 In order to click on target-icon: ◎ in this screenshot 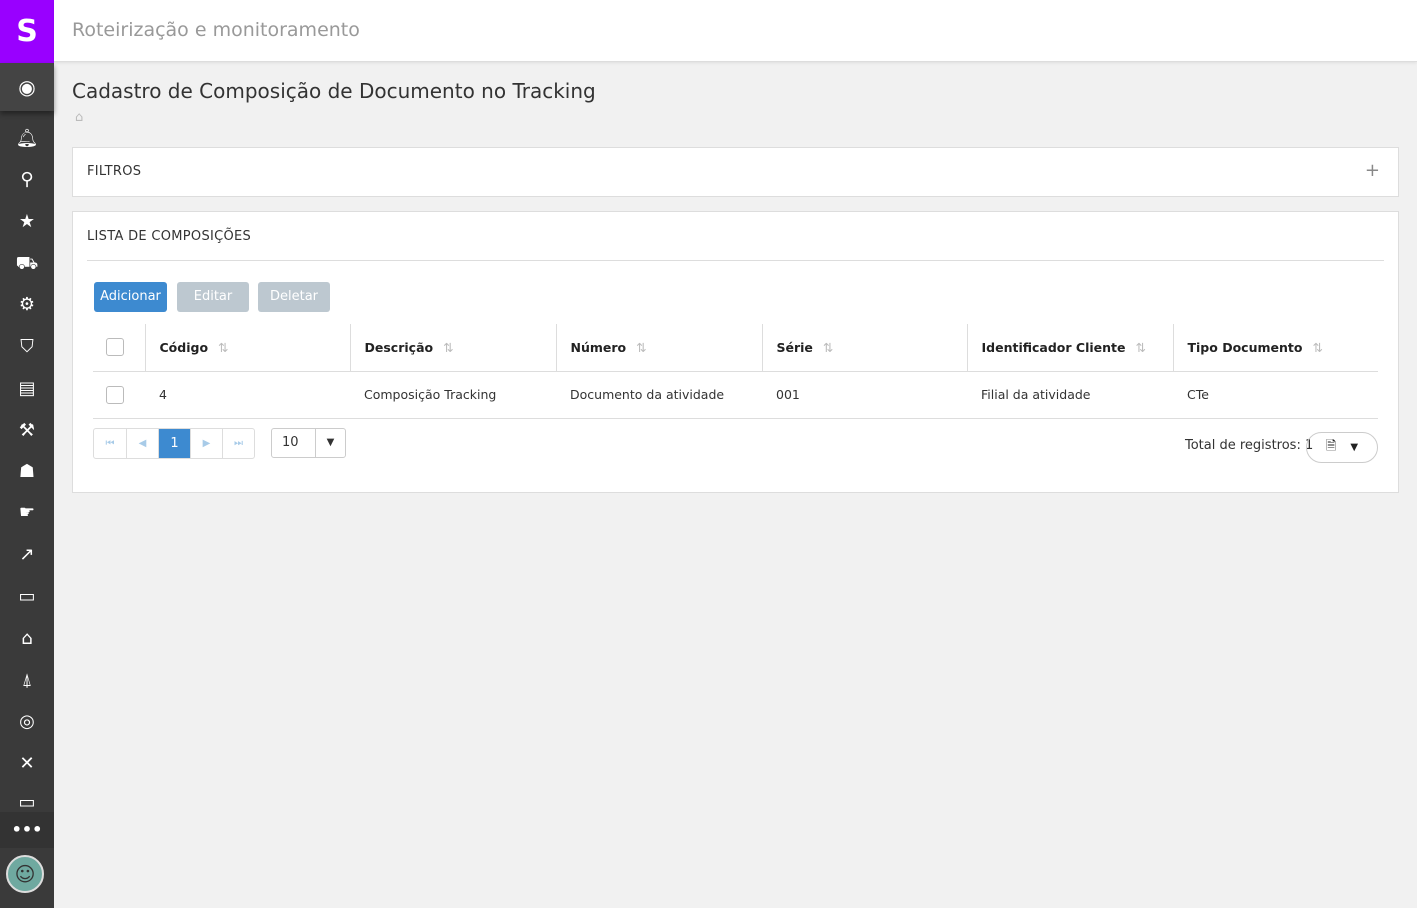, I will do `click(27, 722)`.